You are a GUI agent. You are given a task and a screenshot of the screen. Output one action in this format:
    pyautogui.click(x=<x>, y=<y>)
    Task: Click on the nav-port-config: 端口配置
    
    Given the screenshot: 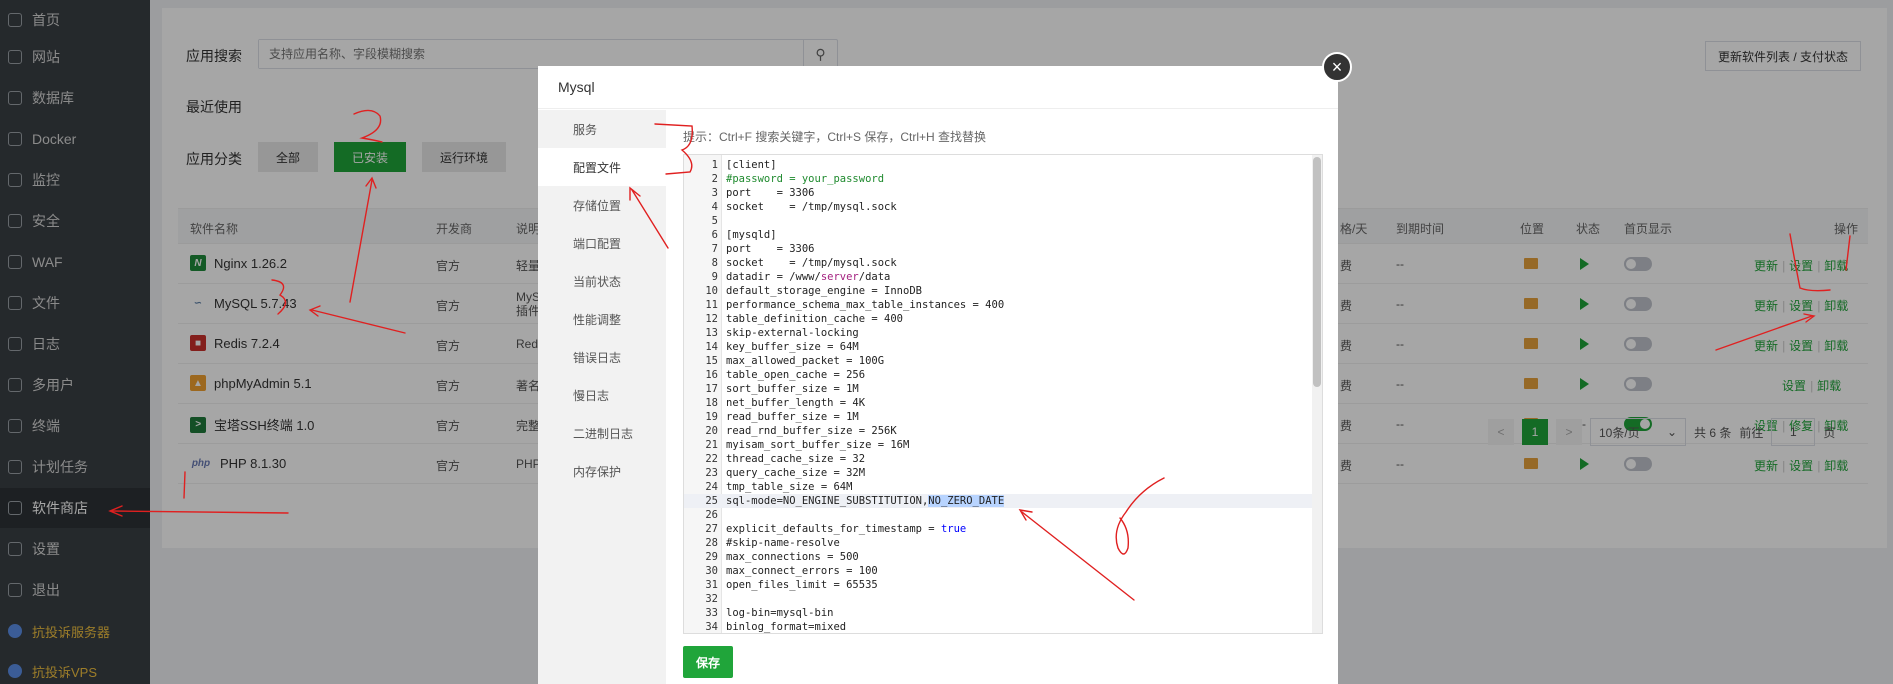 What is the action you would take?
    pyautogui.click(x=602, y=243)
    